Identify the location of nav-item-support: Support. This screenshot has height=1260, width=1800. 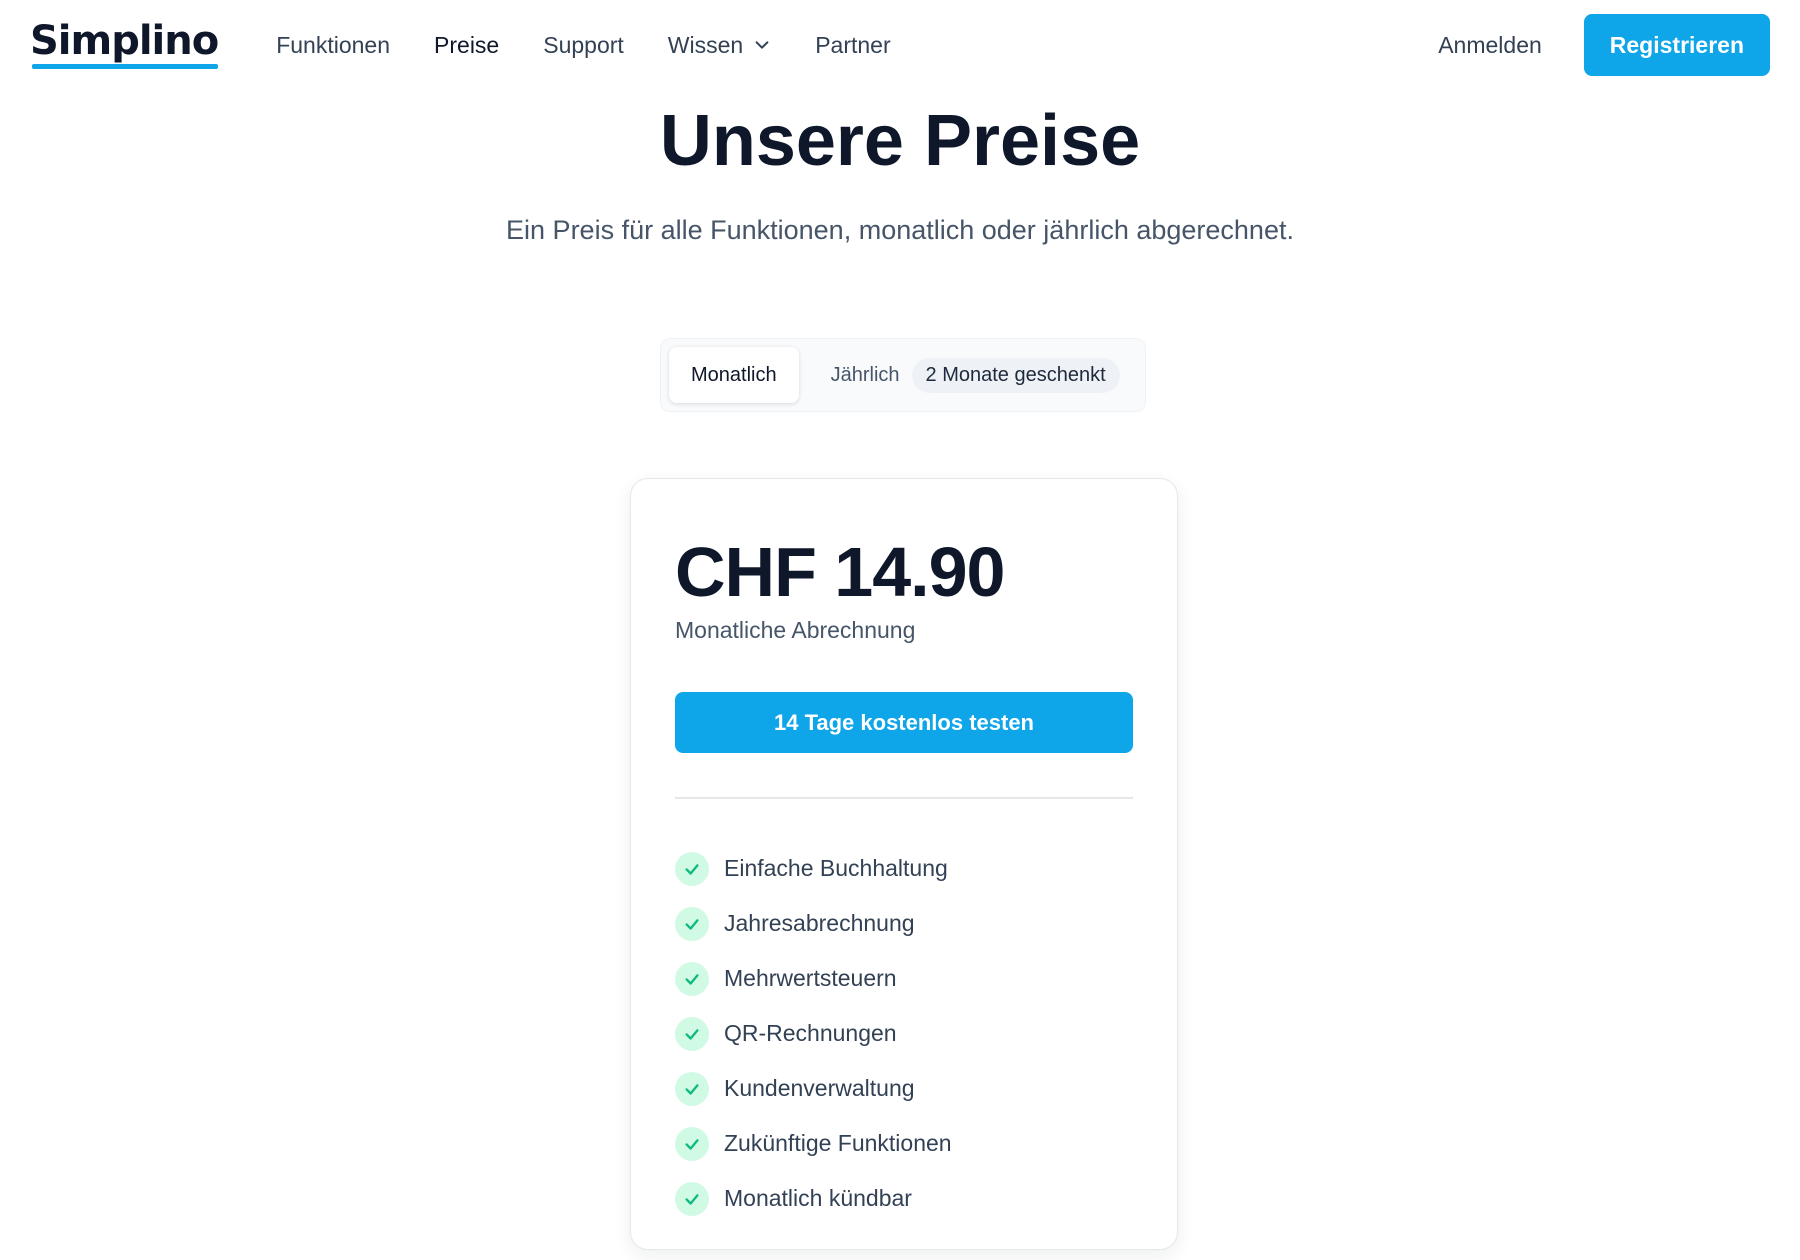
(583, 45).